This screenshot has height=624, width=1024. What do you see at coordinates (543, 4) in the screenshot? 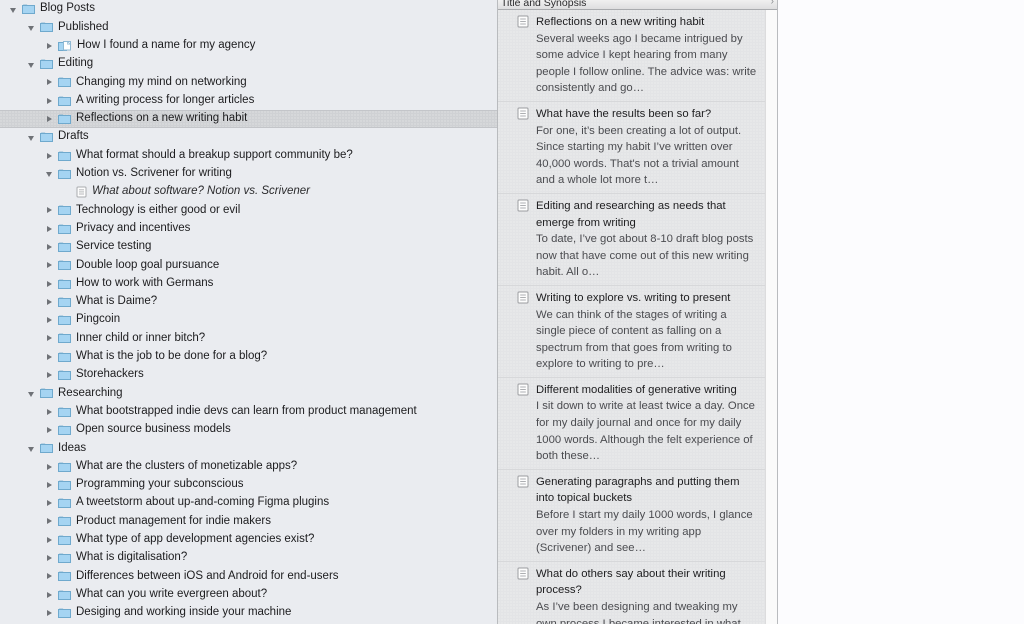
I see `column-header-title-and-synopsis: Title and Synopsis` at bounding box center [543, 4].